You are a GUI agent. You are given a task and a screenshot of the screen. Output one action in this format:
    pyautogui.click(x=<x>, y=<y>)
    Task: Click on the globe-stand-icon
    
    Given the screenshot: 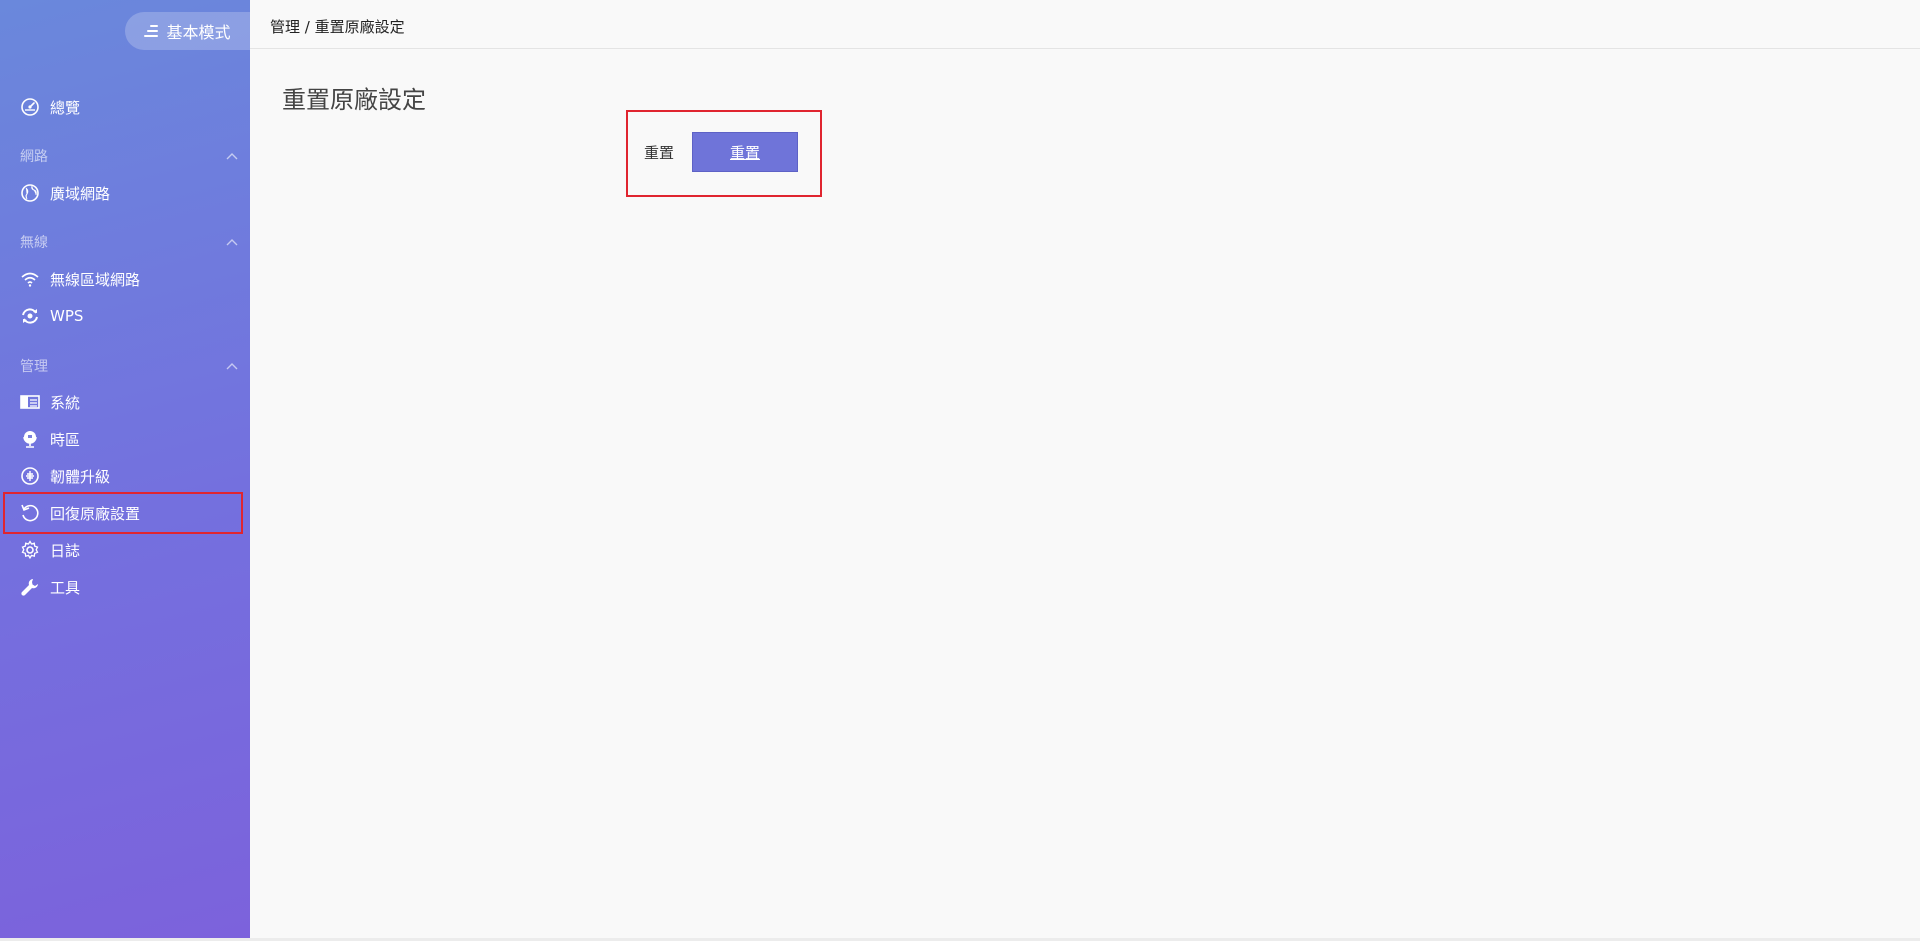 What is the action you would take?
    pyautogui.click(x=30, y=439)
    